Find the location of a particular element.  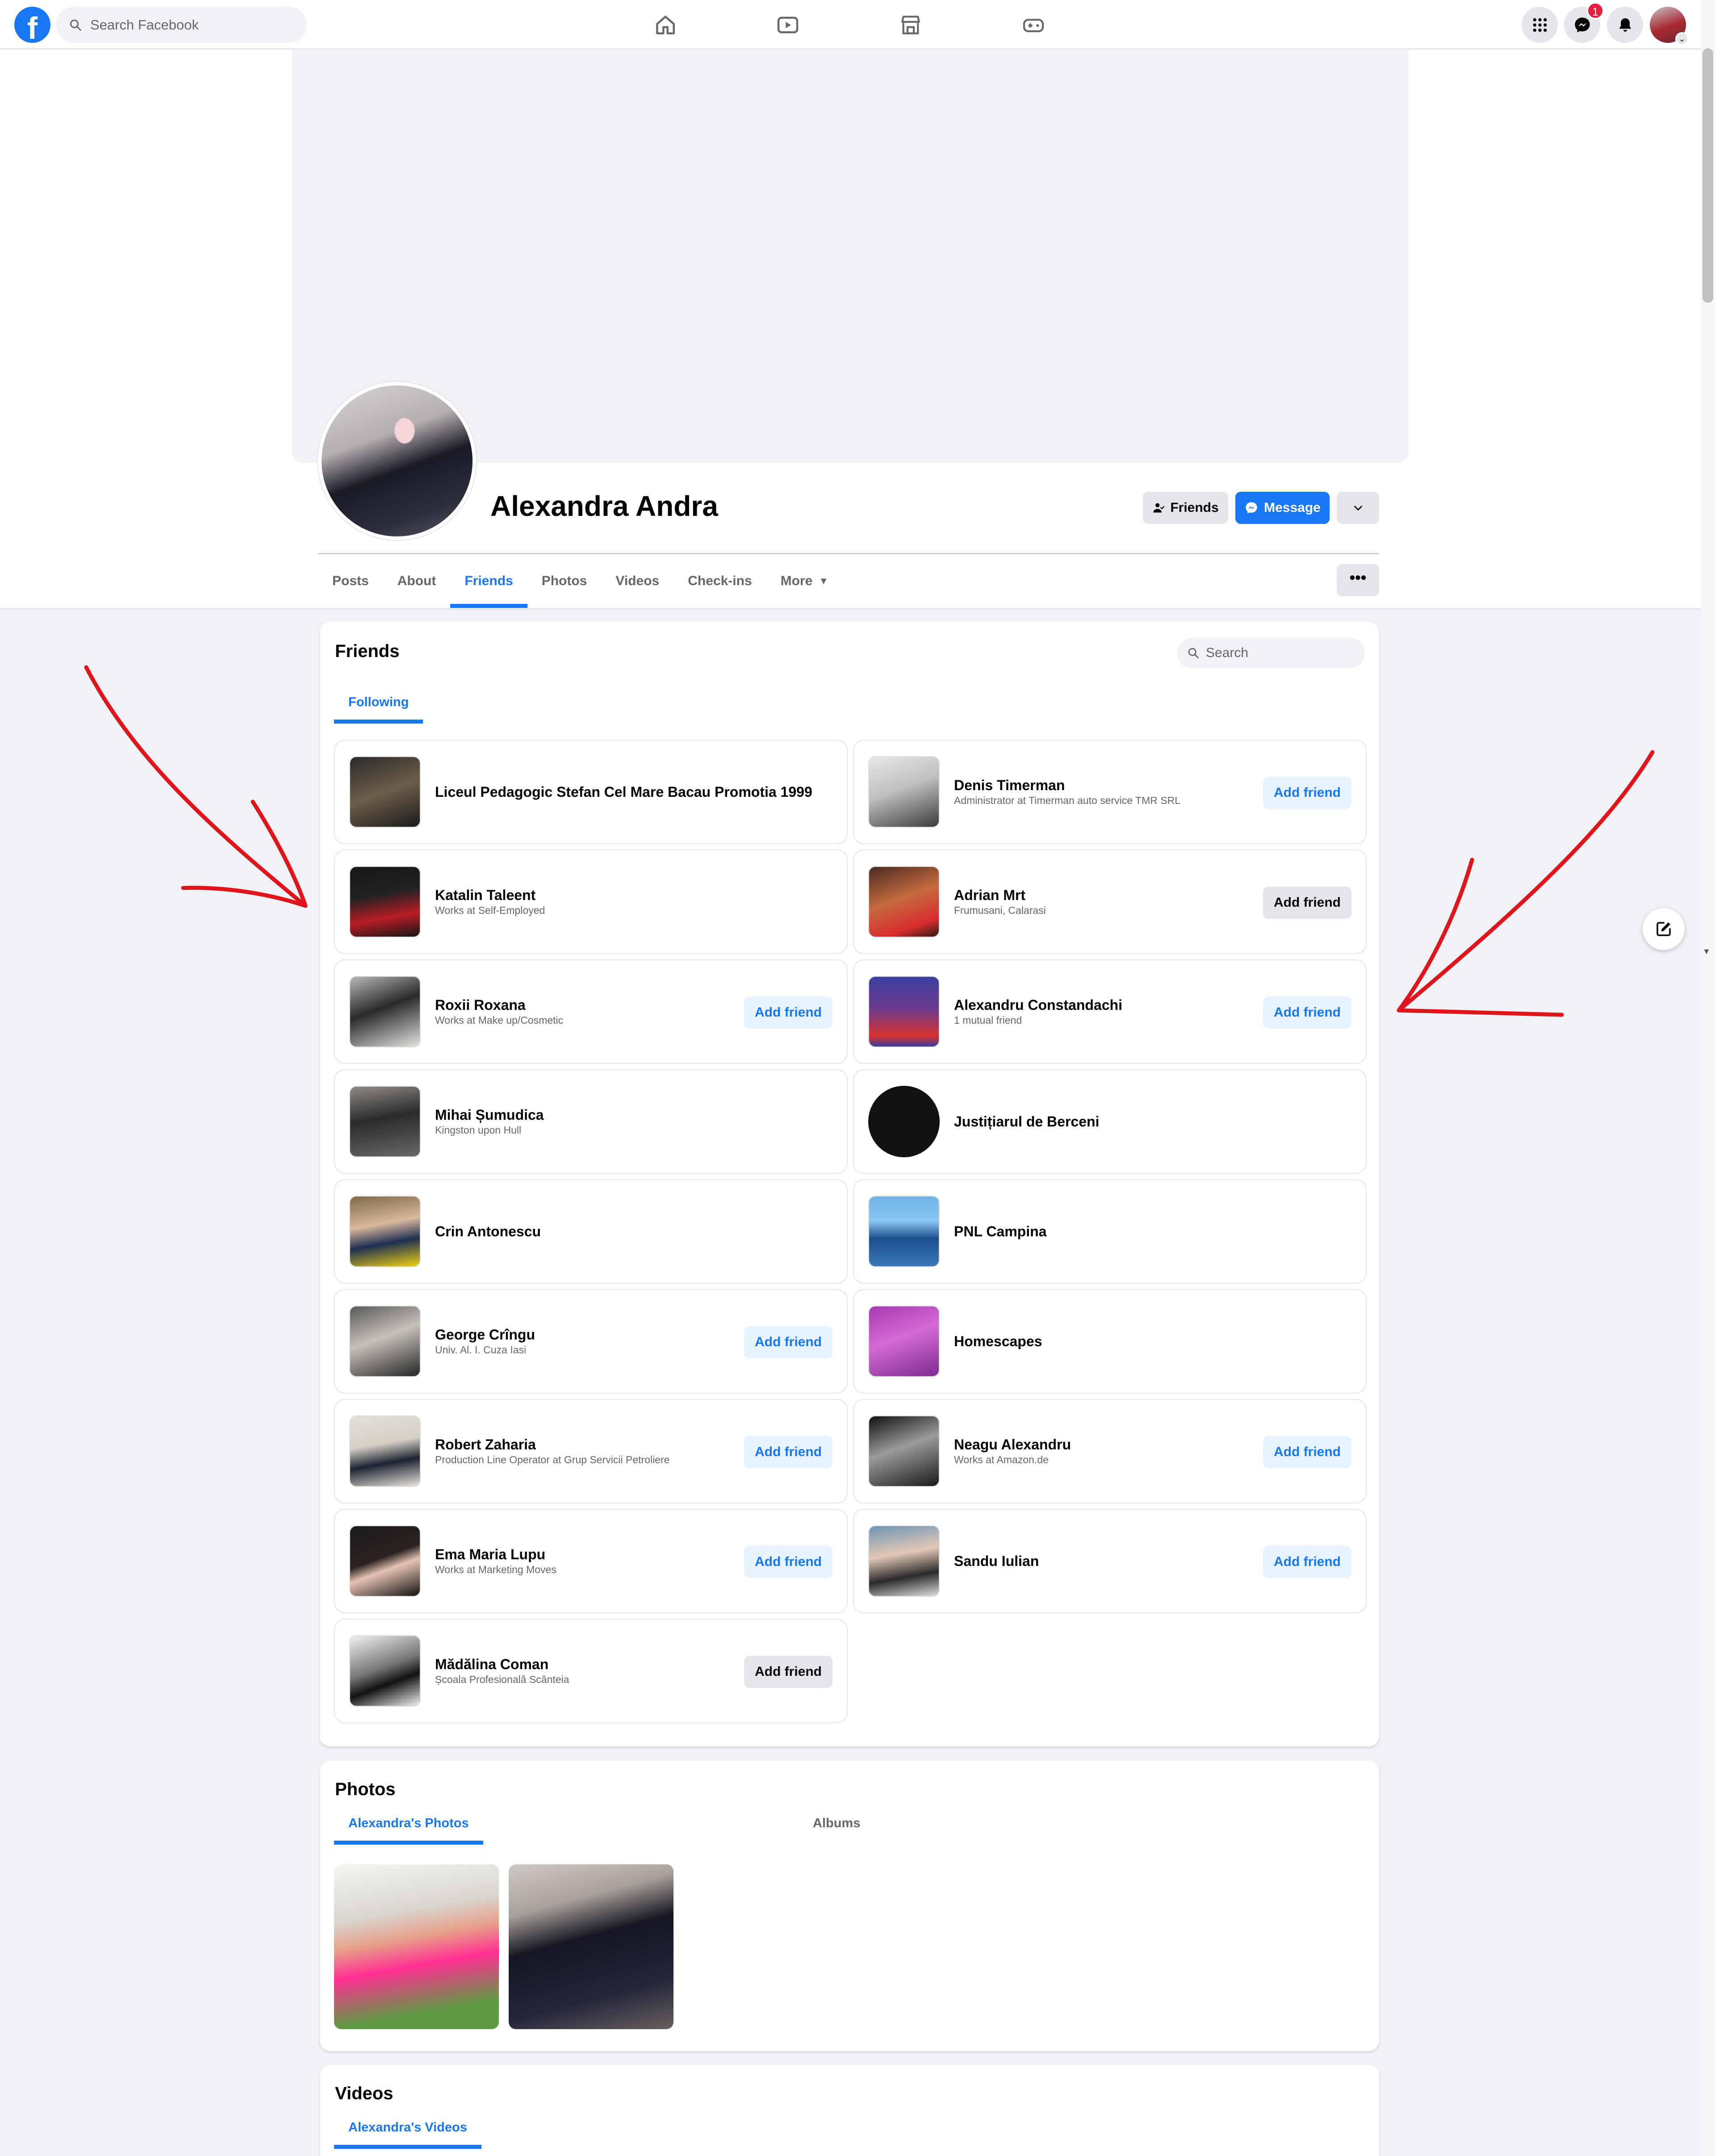

scroll-down-arrow-icon: ▼ is located at coordinates (1706, 951).